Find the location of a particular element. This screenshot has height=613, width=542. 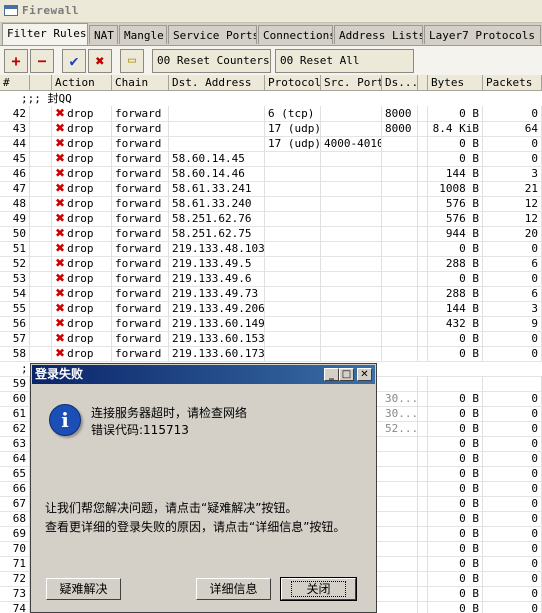

col-packets: Packets is located at coordinates (512, 82).